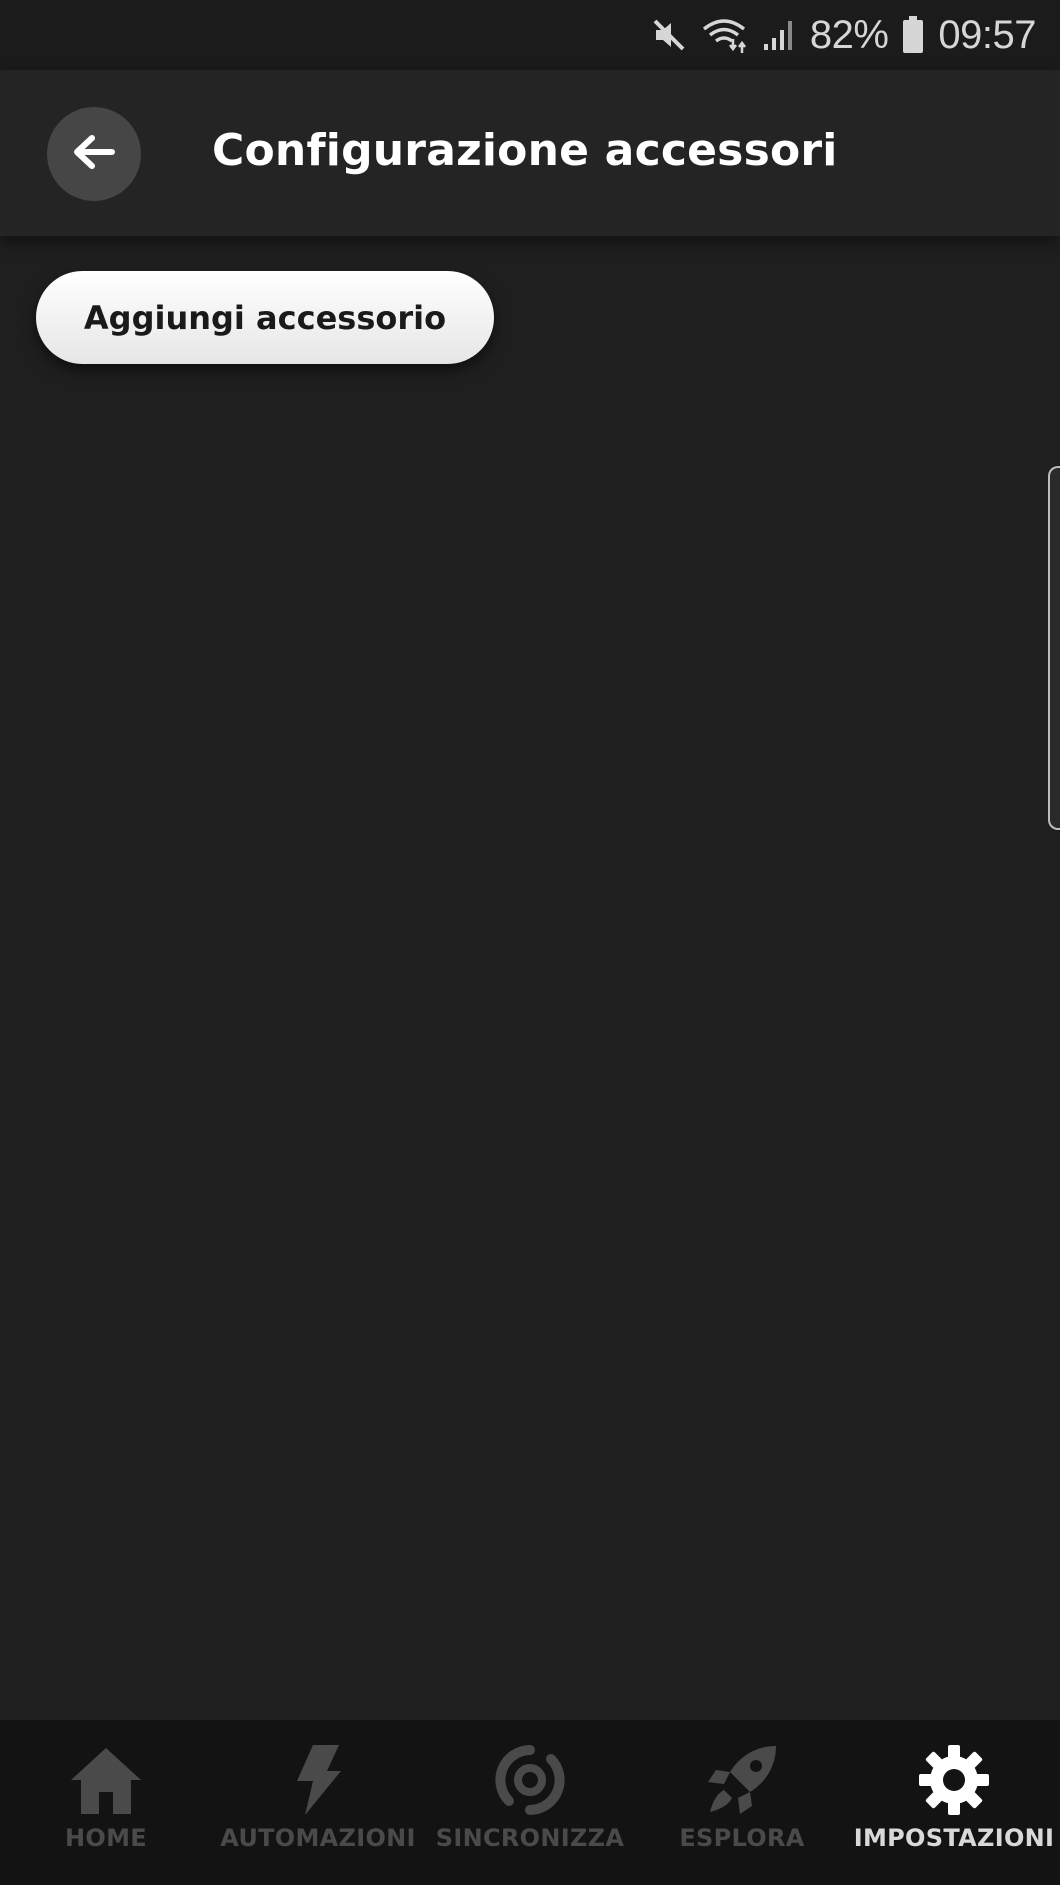 This screenshot has width=1060, height=1885. I want to click on nav-item-home: HOME, so click(106, 1802).